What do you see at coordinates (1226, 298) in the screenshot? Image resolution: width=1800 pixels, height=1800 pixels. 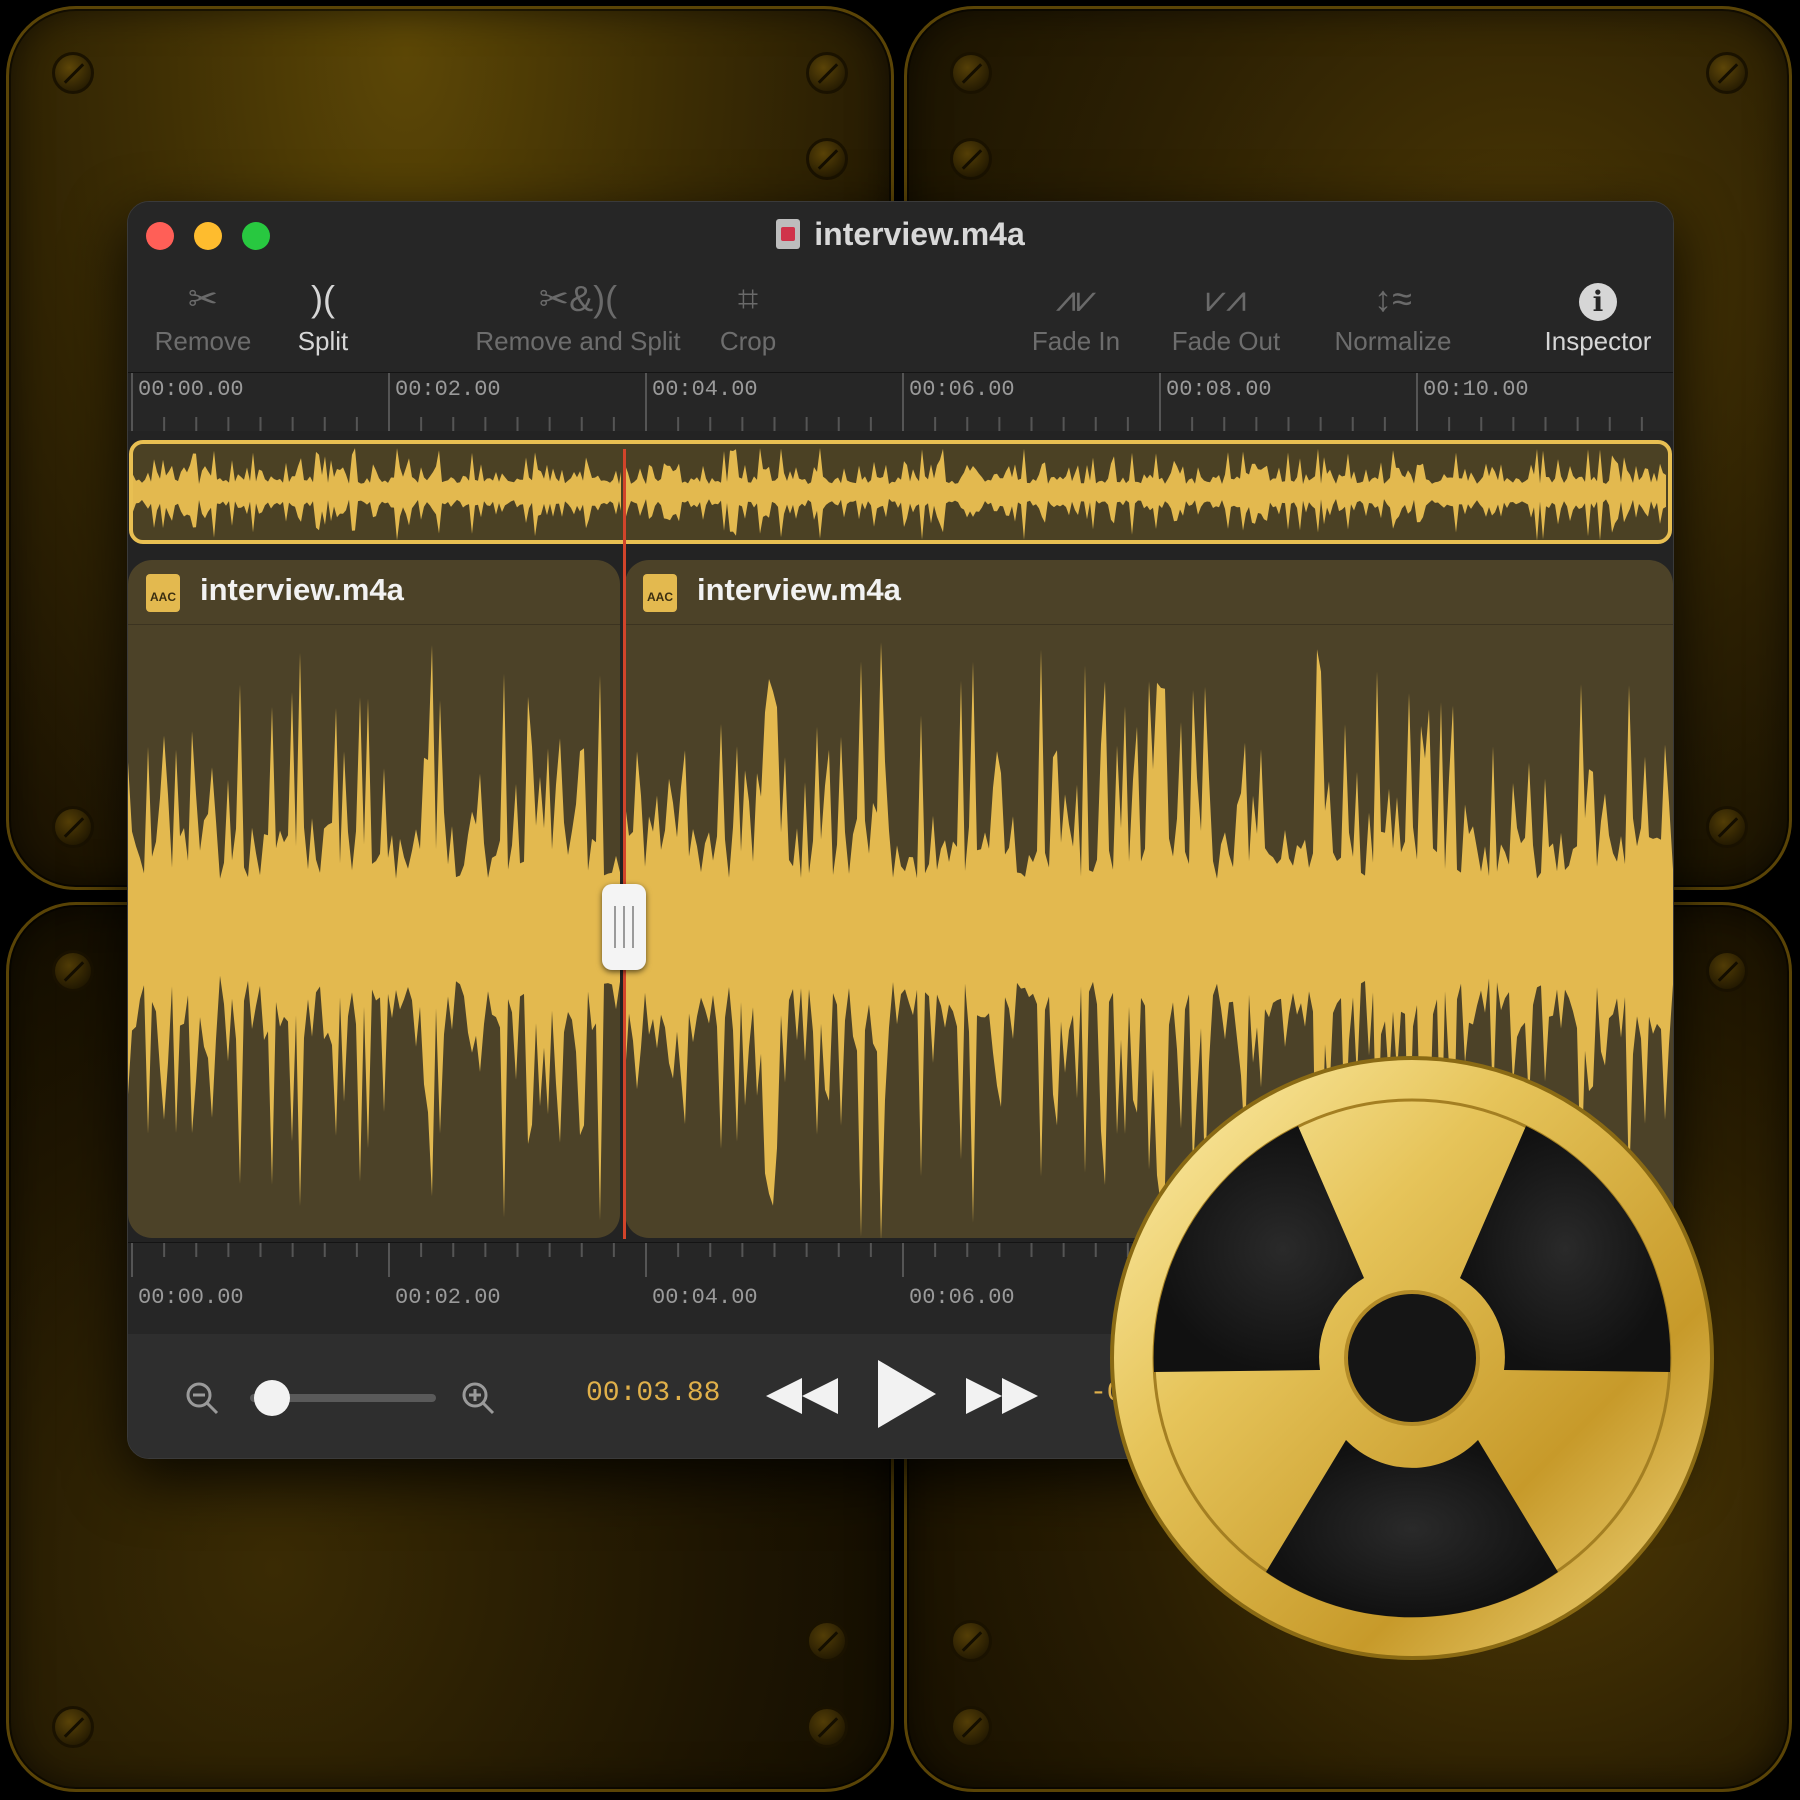 I see `fade-out-icon: ⩗⩘` at bounding box center [1226, 298].